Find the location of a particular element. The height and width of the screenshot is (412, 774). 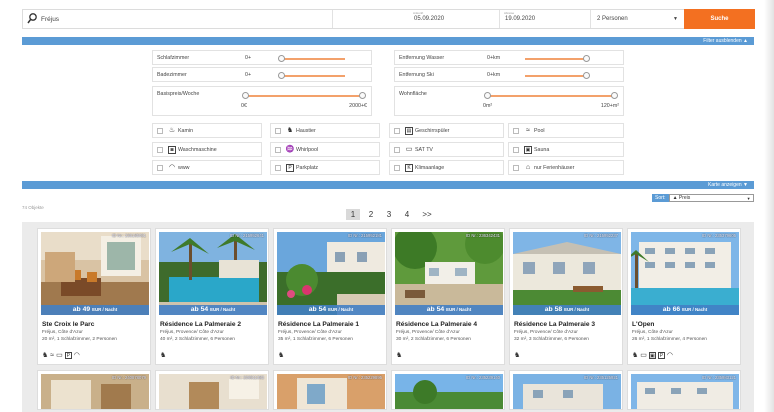

listing-id: ID Nr.: 215952237 is located at coordinates (601, 235).